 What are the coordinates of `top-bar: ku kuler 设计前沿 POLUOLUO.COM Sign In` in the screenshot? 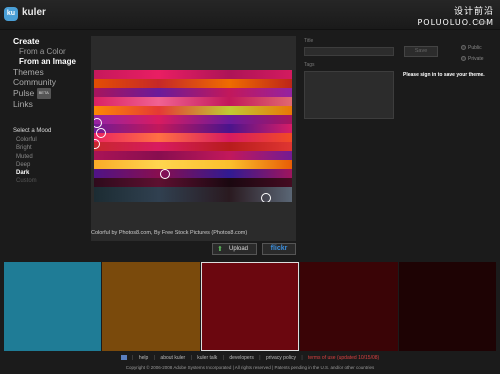 It's located at (250, 15).